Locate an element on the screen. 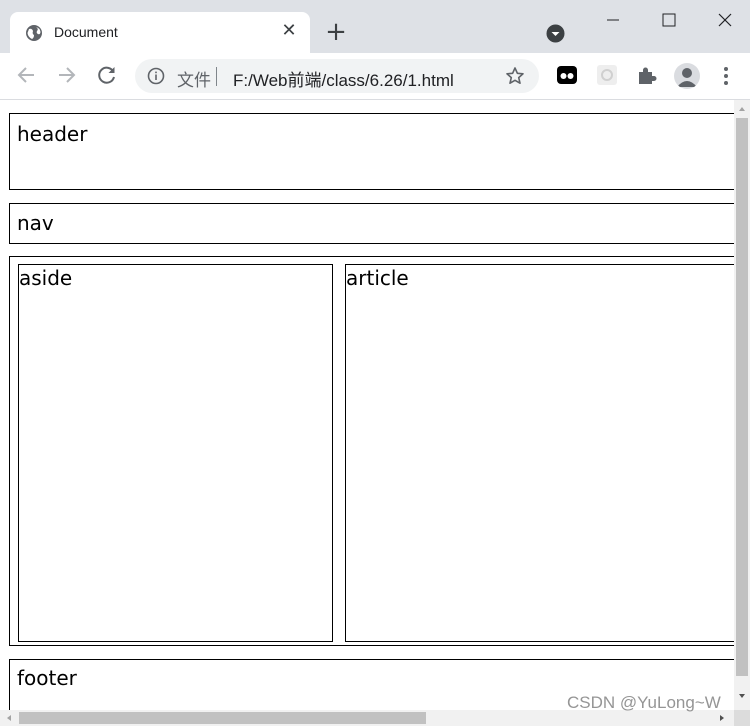  kebab-menu-icon is located at coordinates (726, 76).